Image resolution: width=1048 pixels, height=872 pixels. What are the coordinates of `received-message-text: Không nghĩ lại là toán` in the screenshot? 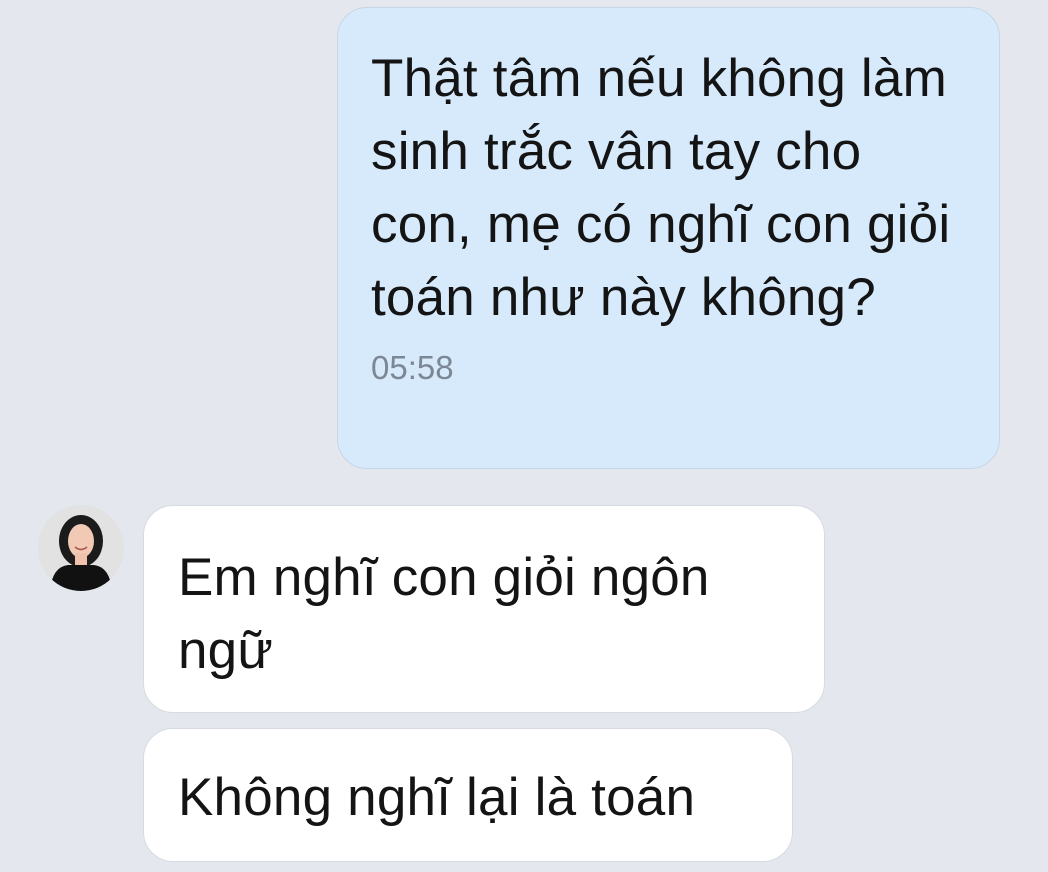 It's located at (437, 797).